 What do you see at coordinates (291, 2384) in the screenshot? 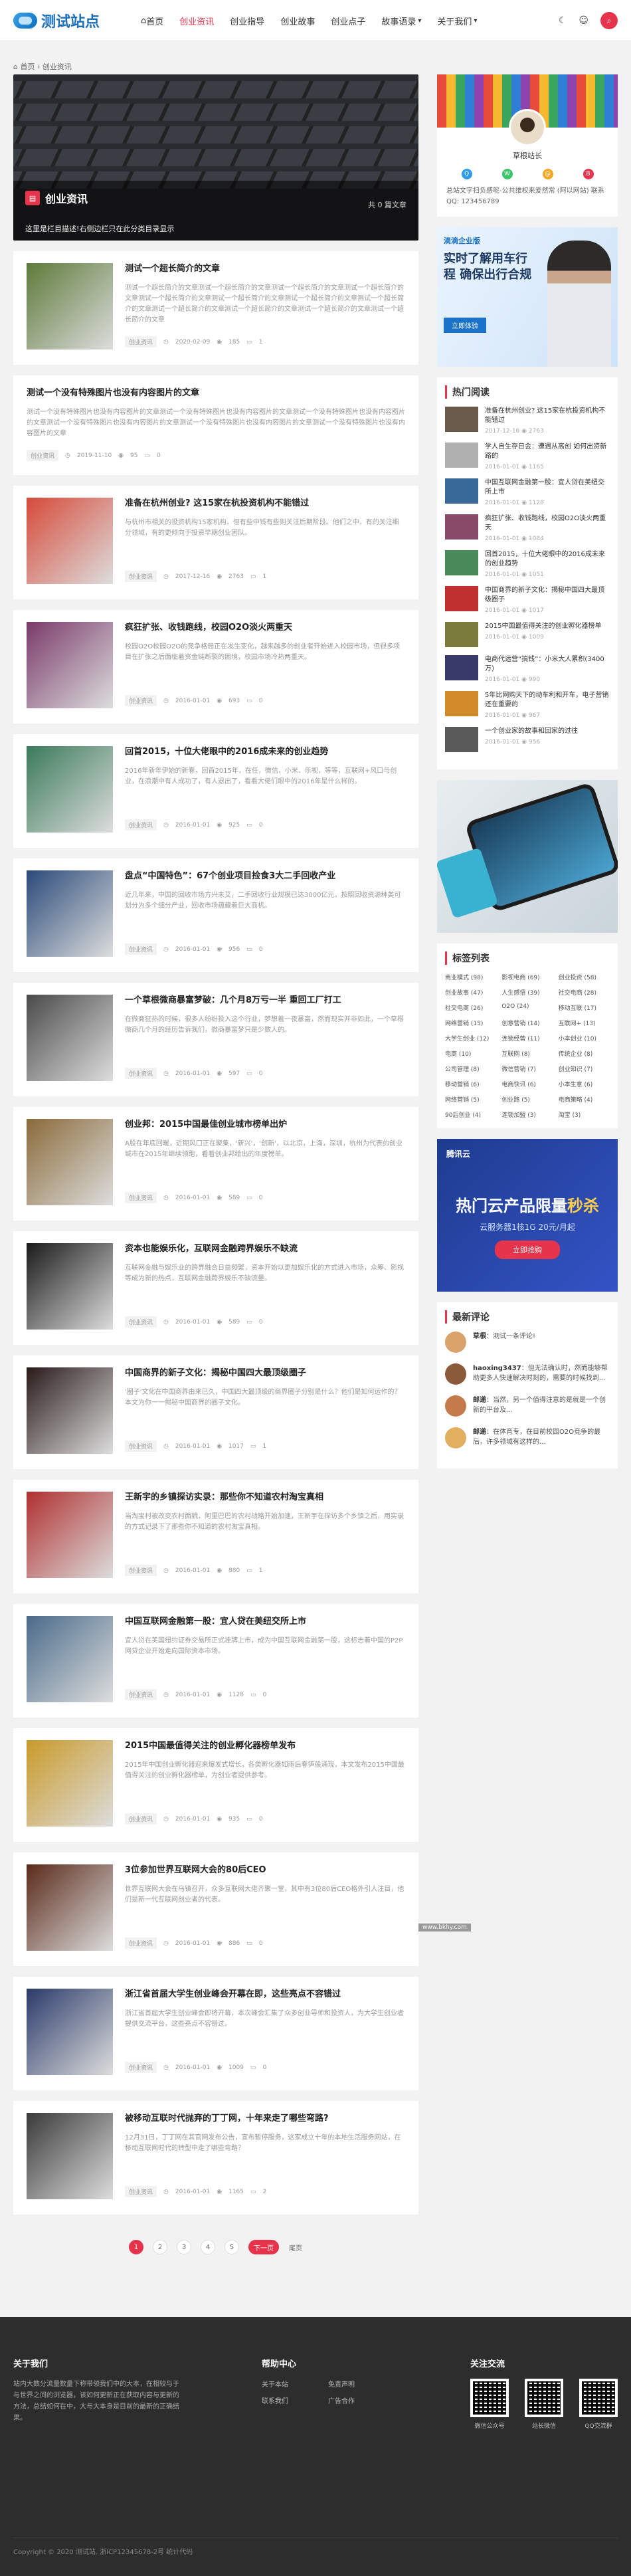
I see `footer-link: 关于本站` at bounding box center [291, 2384].